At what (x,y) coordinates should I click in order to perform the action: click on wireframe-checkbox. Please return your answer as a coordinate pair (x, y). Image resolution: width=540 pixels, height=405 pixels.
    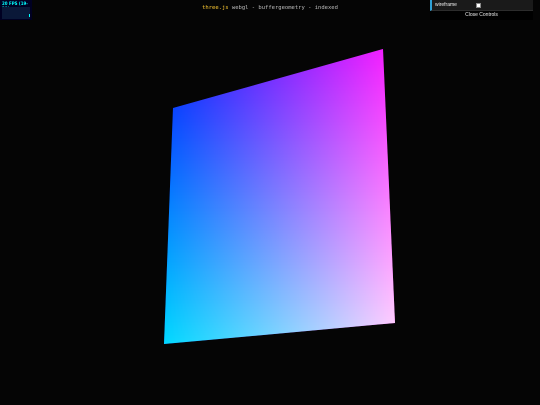
    Looking at the image, I should click on (478, 5).